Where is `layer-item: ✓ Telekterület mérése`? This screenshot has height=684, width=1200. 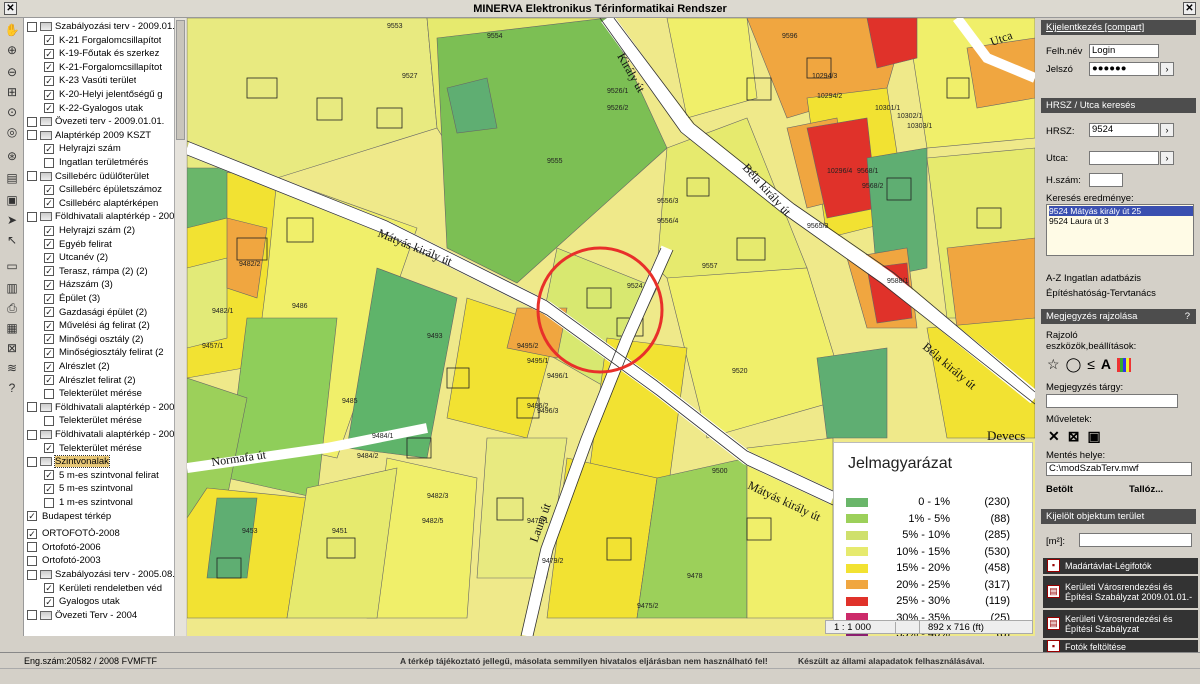
layer-item: ✓ Telekterület mérése is located at coordinates (93, 448).